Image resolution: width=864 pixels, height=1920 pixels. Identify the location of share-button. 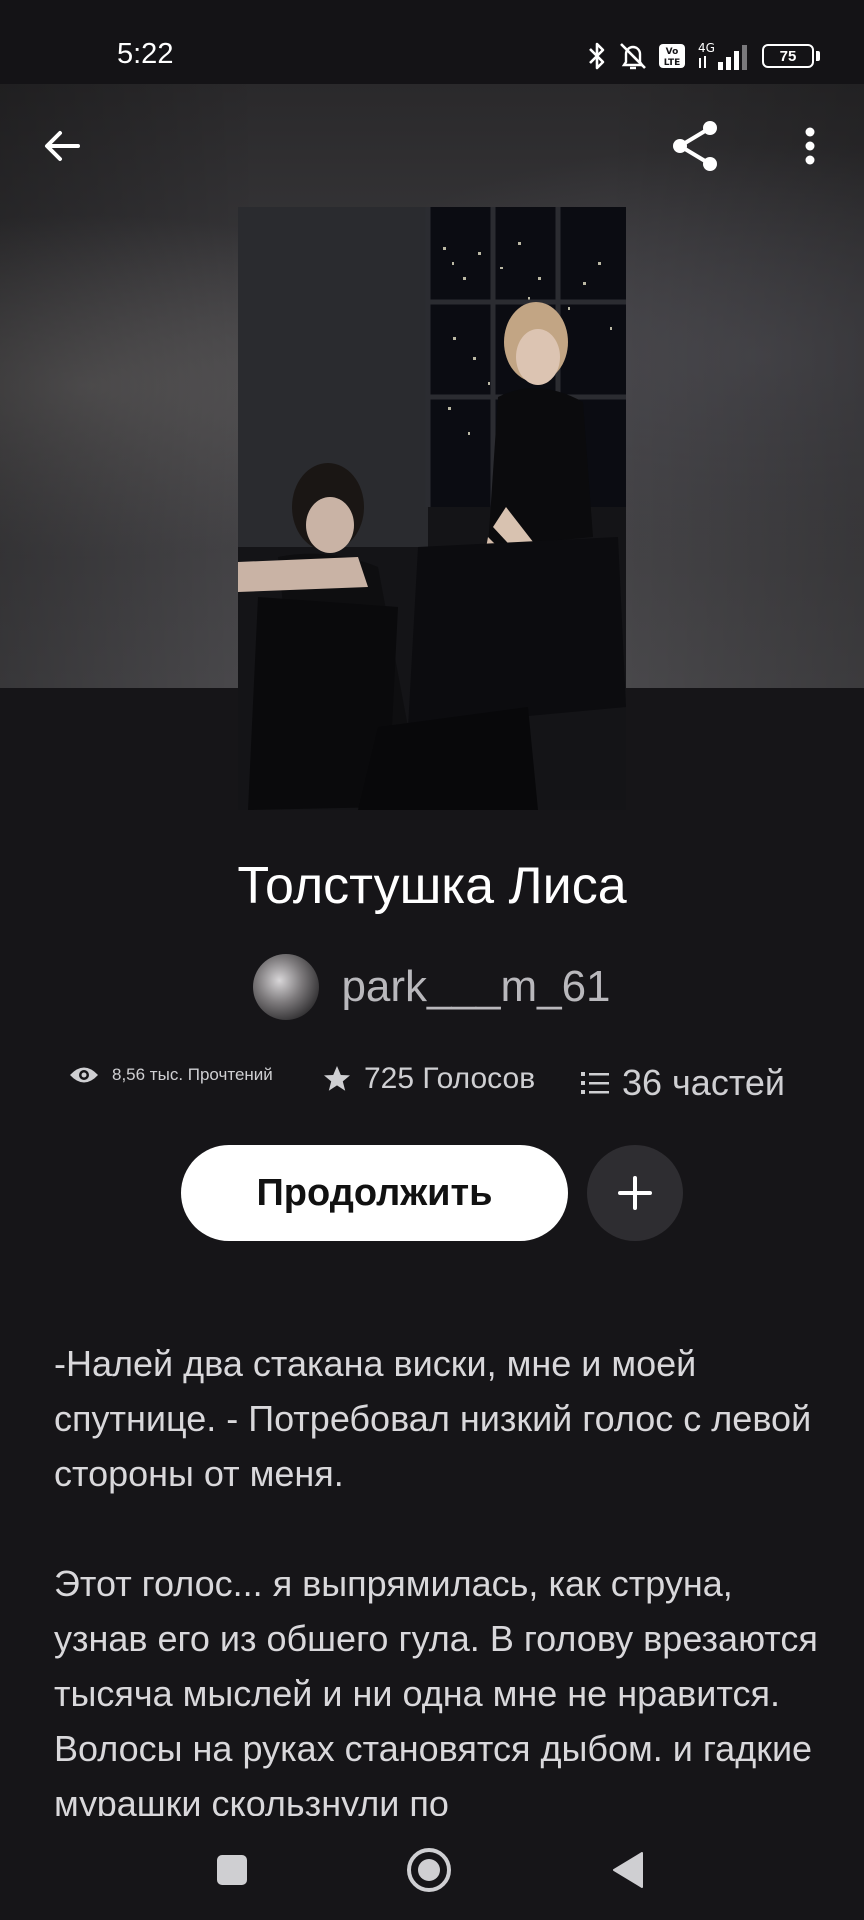
(696, 146).